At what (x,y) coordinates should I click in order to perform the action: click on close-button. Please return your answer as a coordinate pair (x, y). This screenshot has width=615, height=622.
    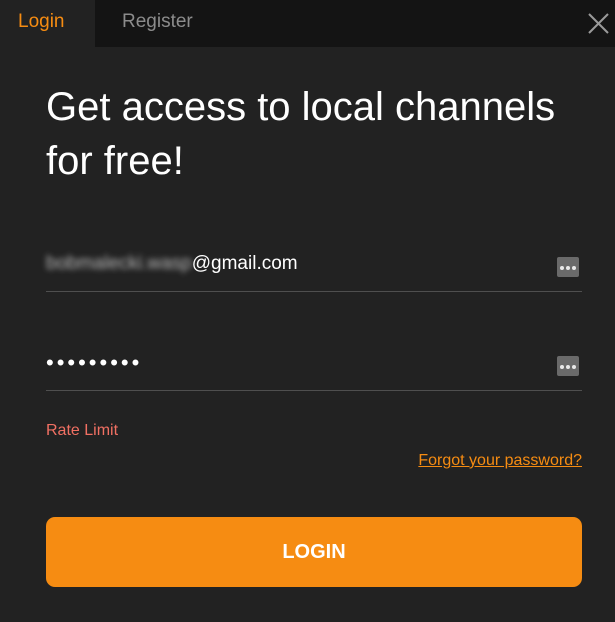
    Looking at the image, I should click on (598, 23).